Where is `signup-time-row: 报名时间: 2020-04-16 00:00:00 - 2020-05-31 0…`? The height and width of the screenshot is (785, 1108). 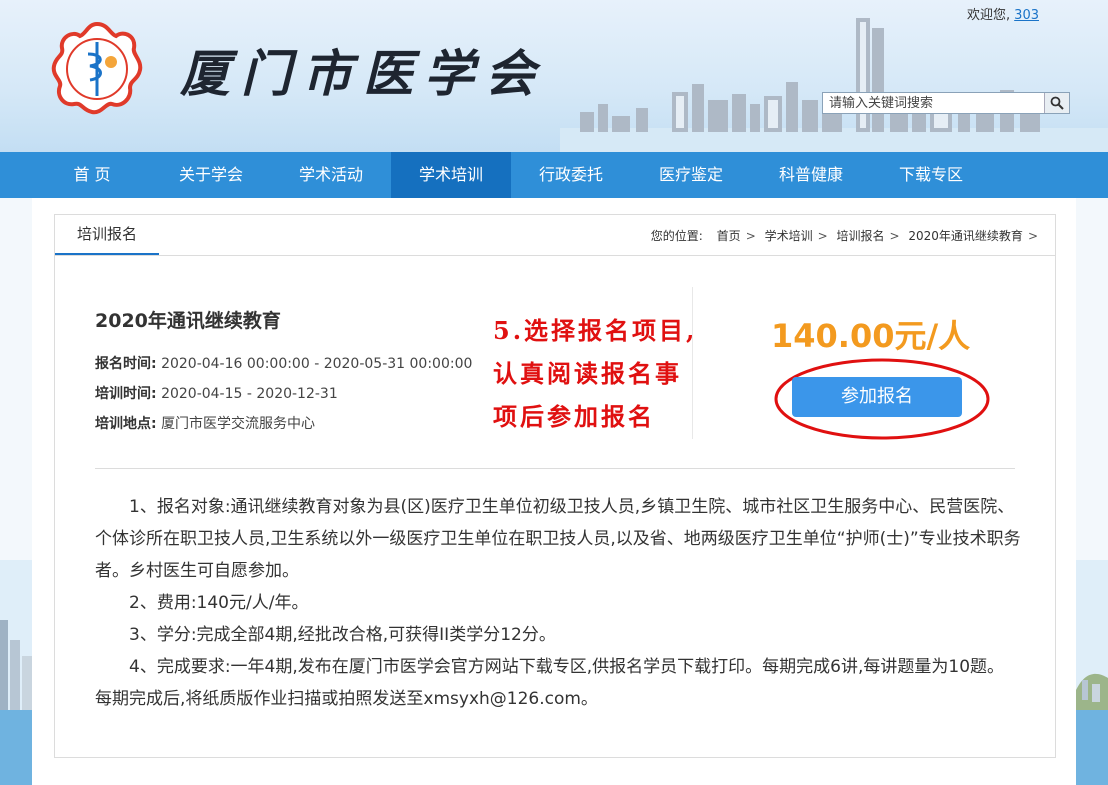
signup-time-row: 报名时间: 2020-04-16 00:00:00 - 2020-05-31 0… is located at coordinates (283, 363).